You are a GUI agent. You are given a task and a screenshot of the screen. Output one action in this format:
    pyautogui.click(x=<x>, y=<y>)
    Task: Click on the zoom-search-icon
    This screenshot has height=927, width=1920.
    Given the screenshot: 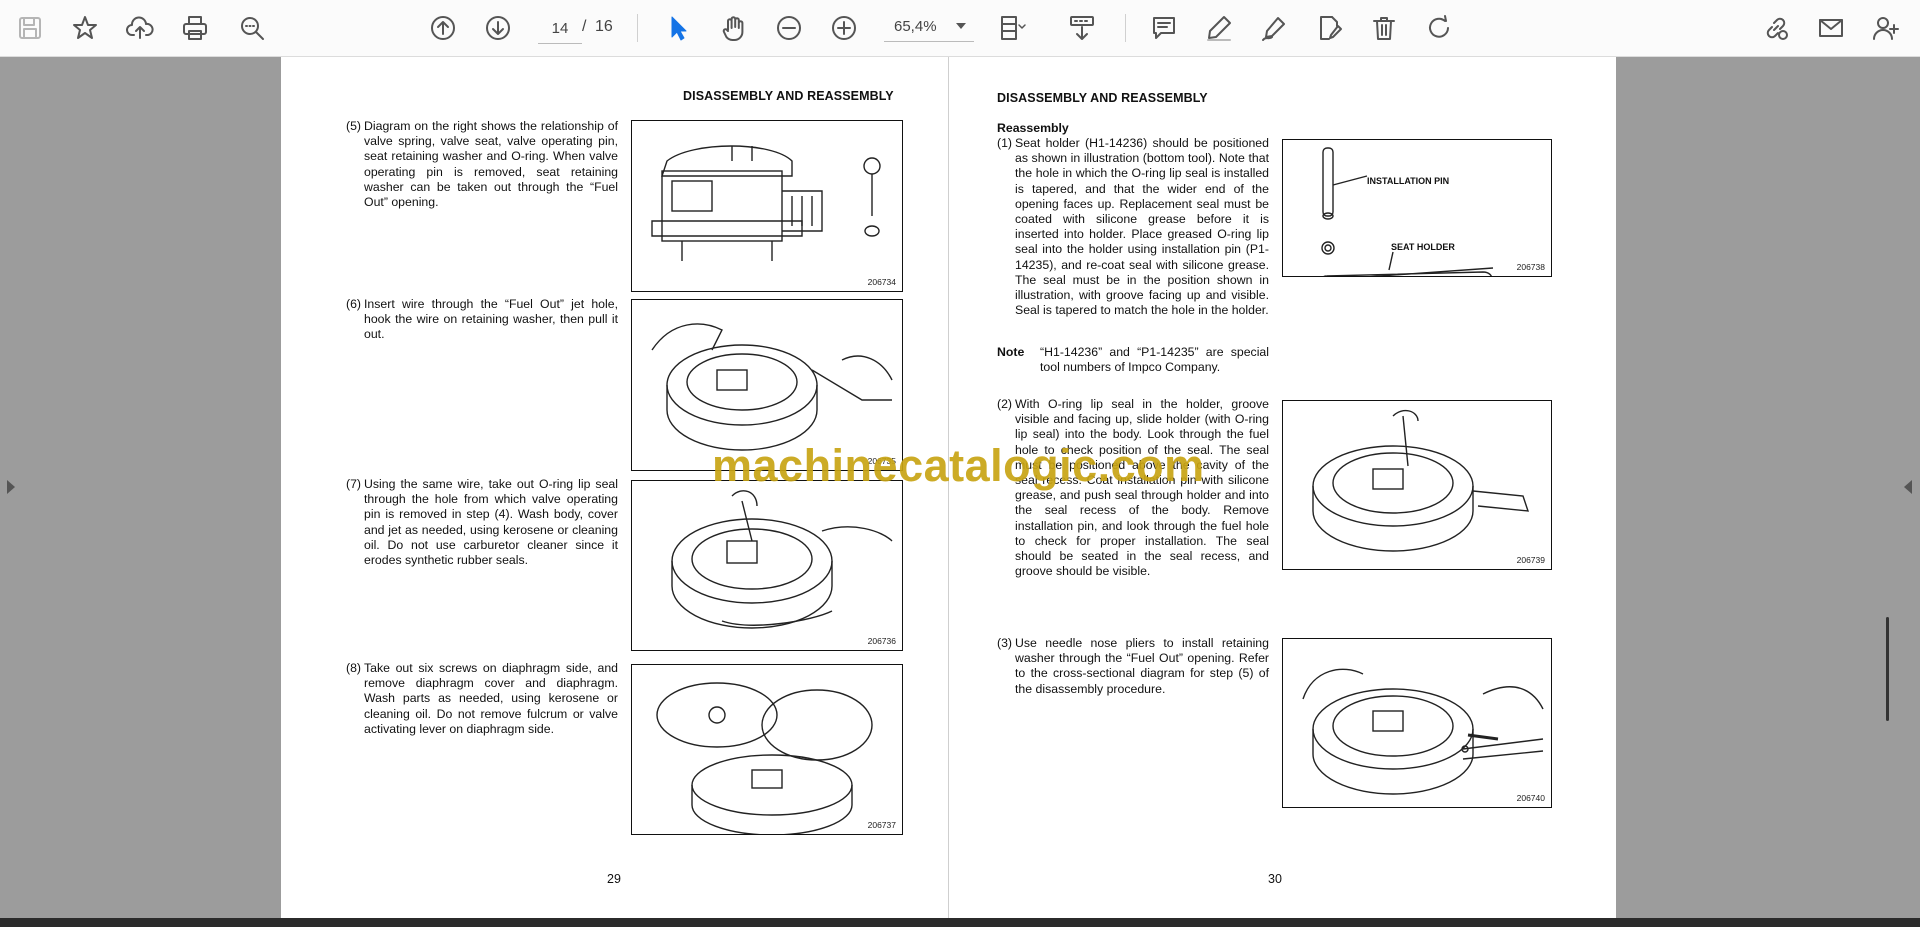 What is the action you would take?
    pyautogui.click(x=252, y=28)
    